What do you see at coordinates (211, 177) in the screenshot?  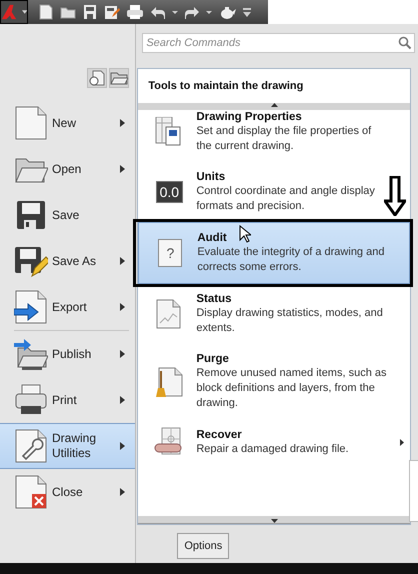 I see `command-title: Units` at bounding box center [211, 177].